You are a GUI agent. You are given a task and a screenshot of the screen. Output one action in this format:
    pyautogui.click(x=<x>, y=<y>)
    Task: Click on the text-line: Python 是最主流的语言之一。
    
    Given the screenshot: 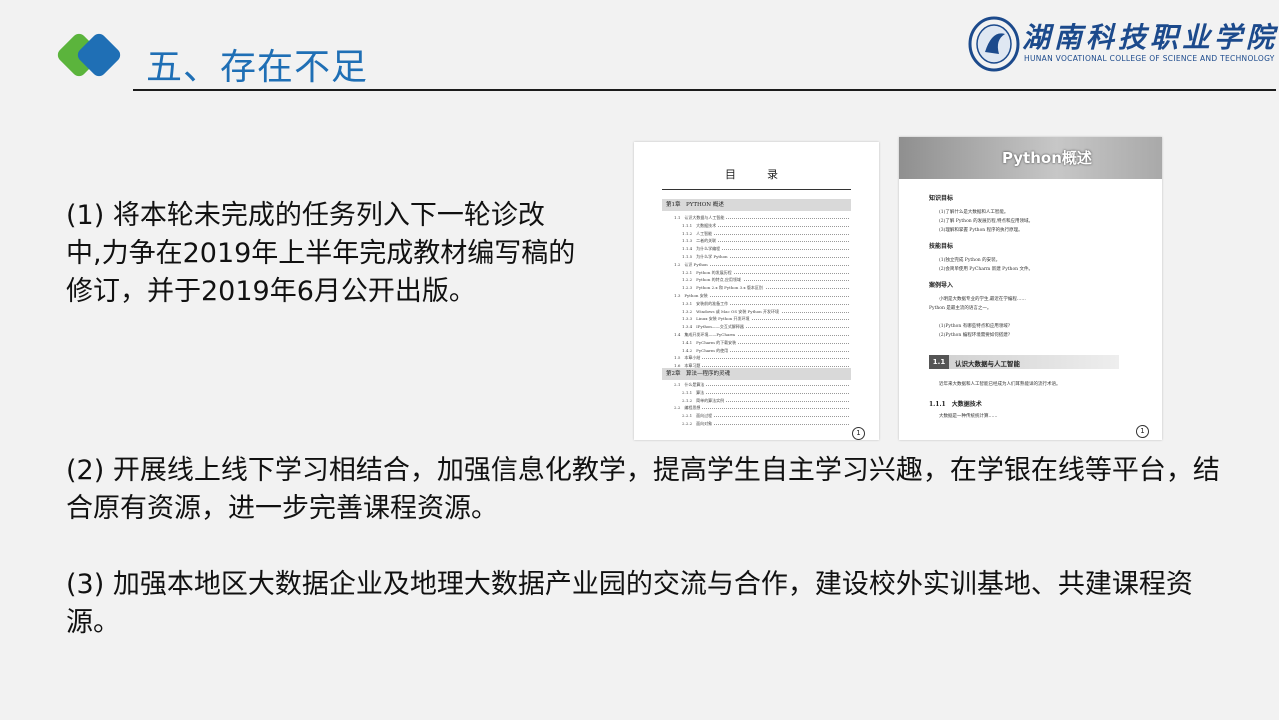 What is the action you would take?
    pyautogui.click(x=960, y=308)
    